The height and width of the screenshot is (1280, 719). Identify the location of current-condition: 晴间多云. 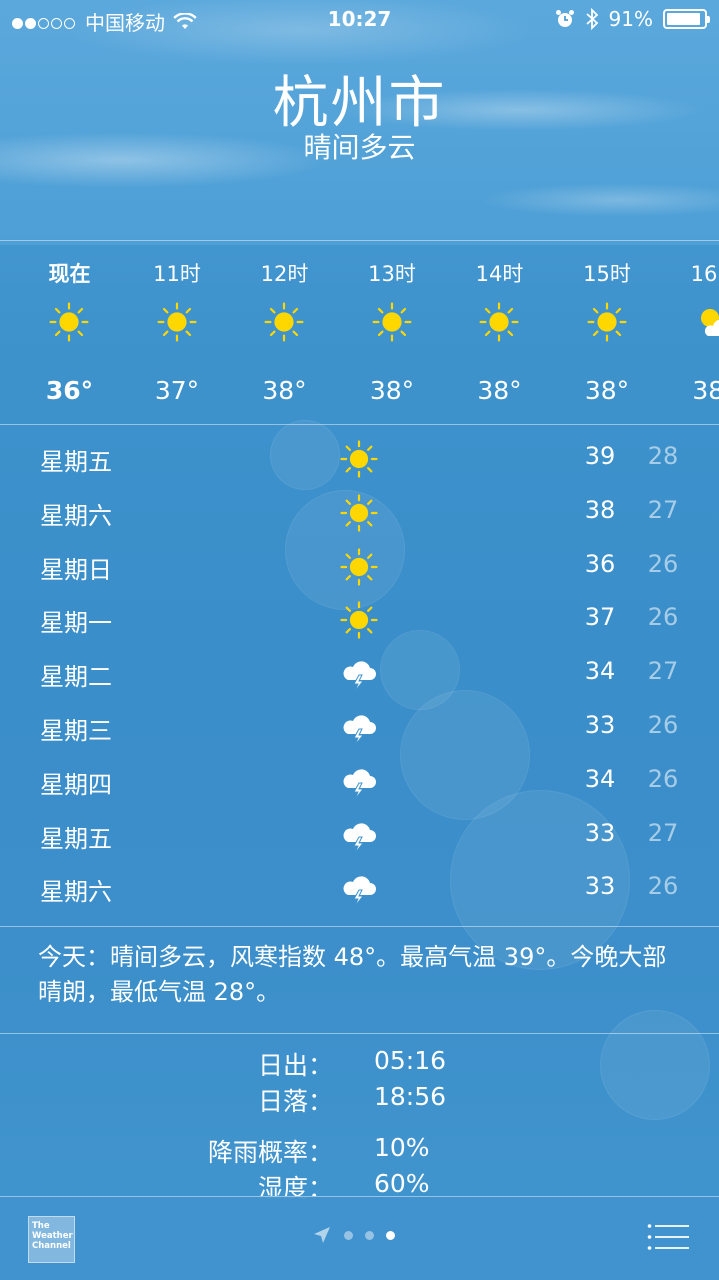
(359, 147).